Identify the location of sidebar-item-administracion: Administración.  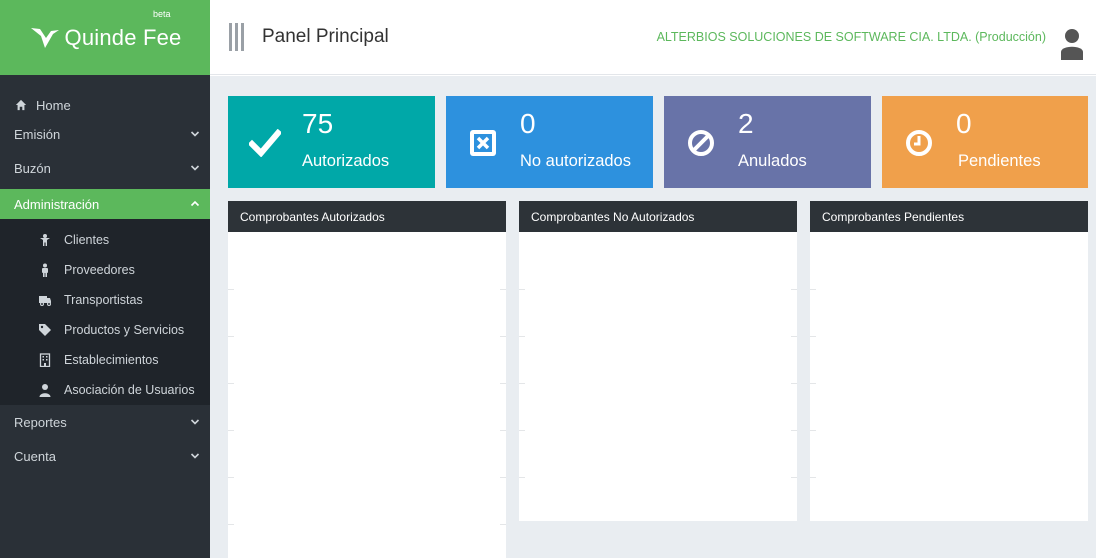
(105, 204).